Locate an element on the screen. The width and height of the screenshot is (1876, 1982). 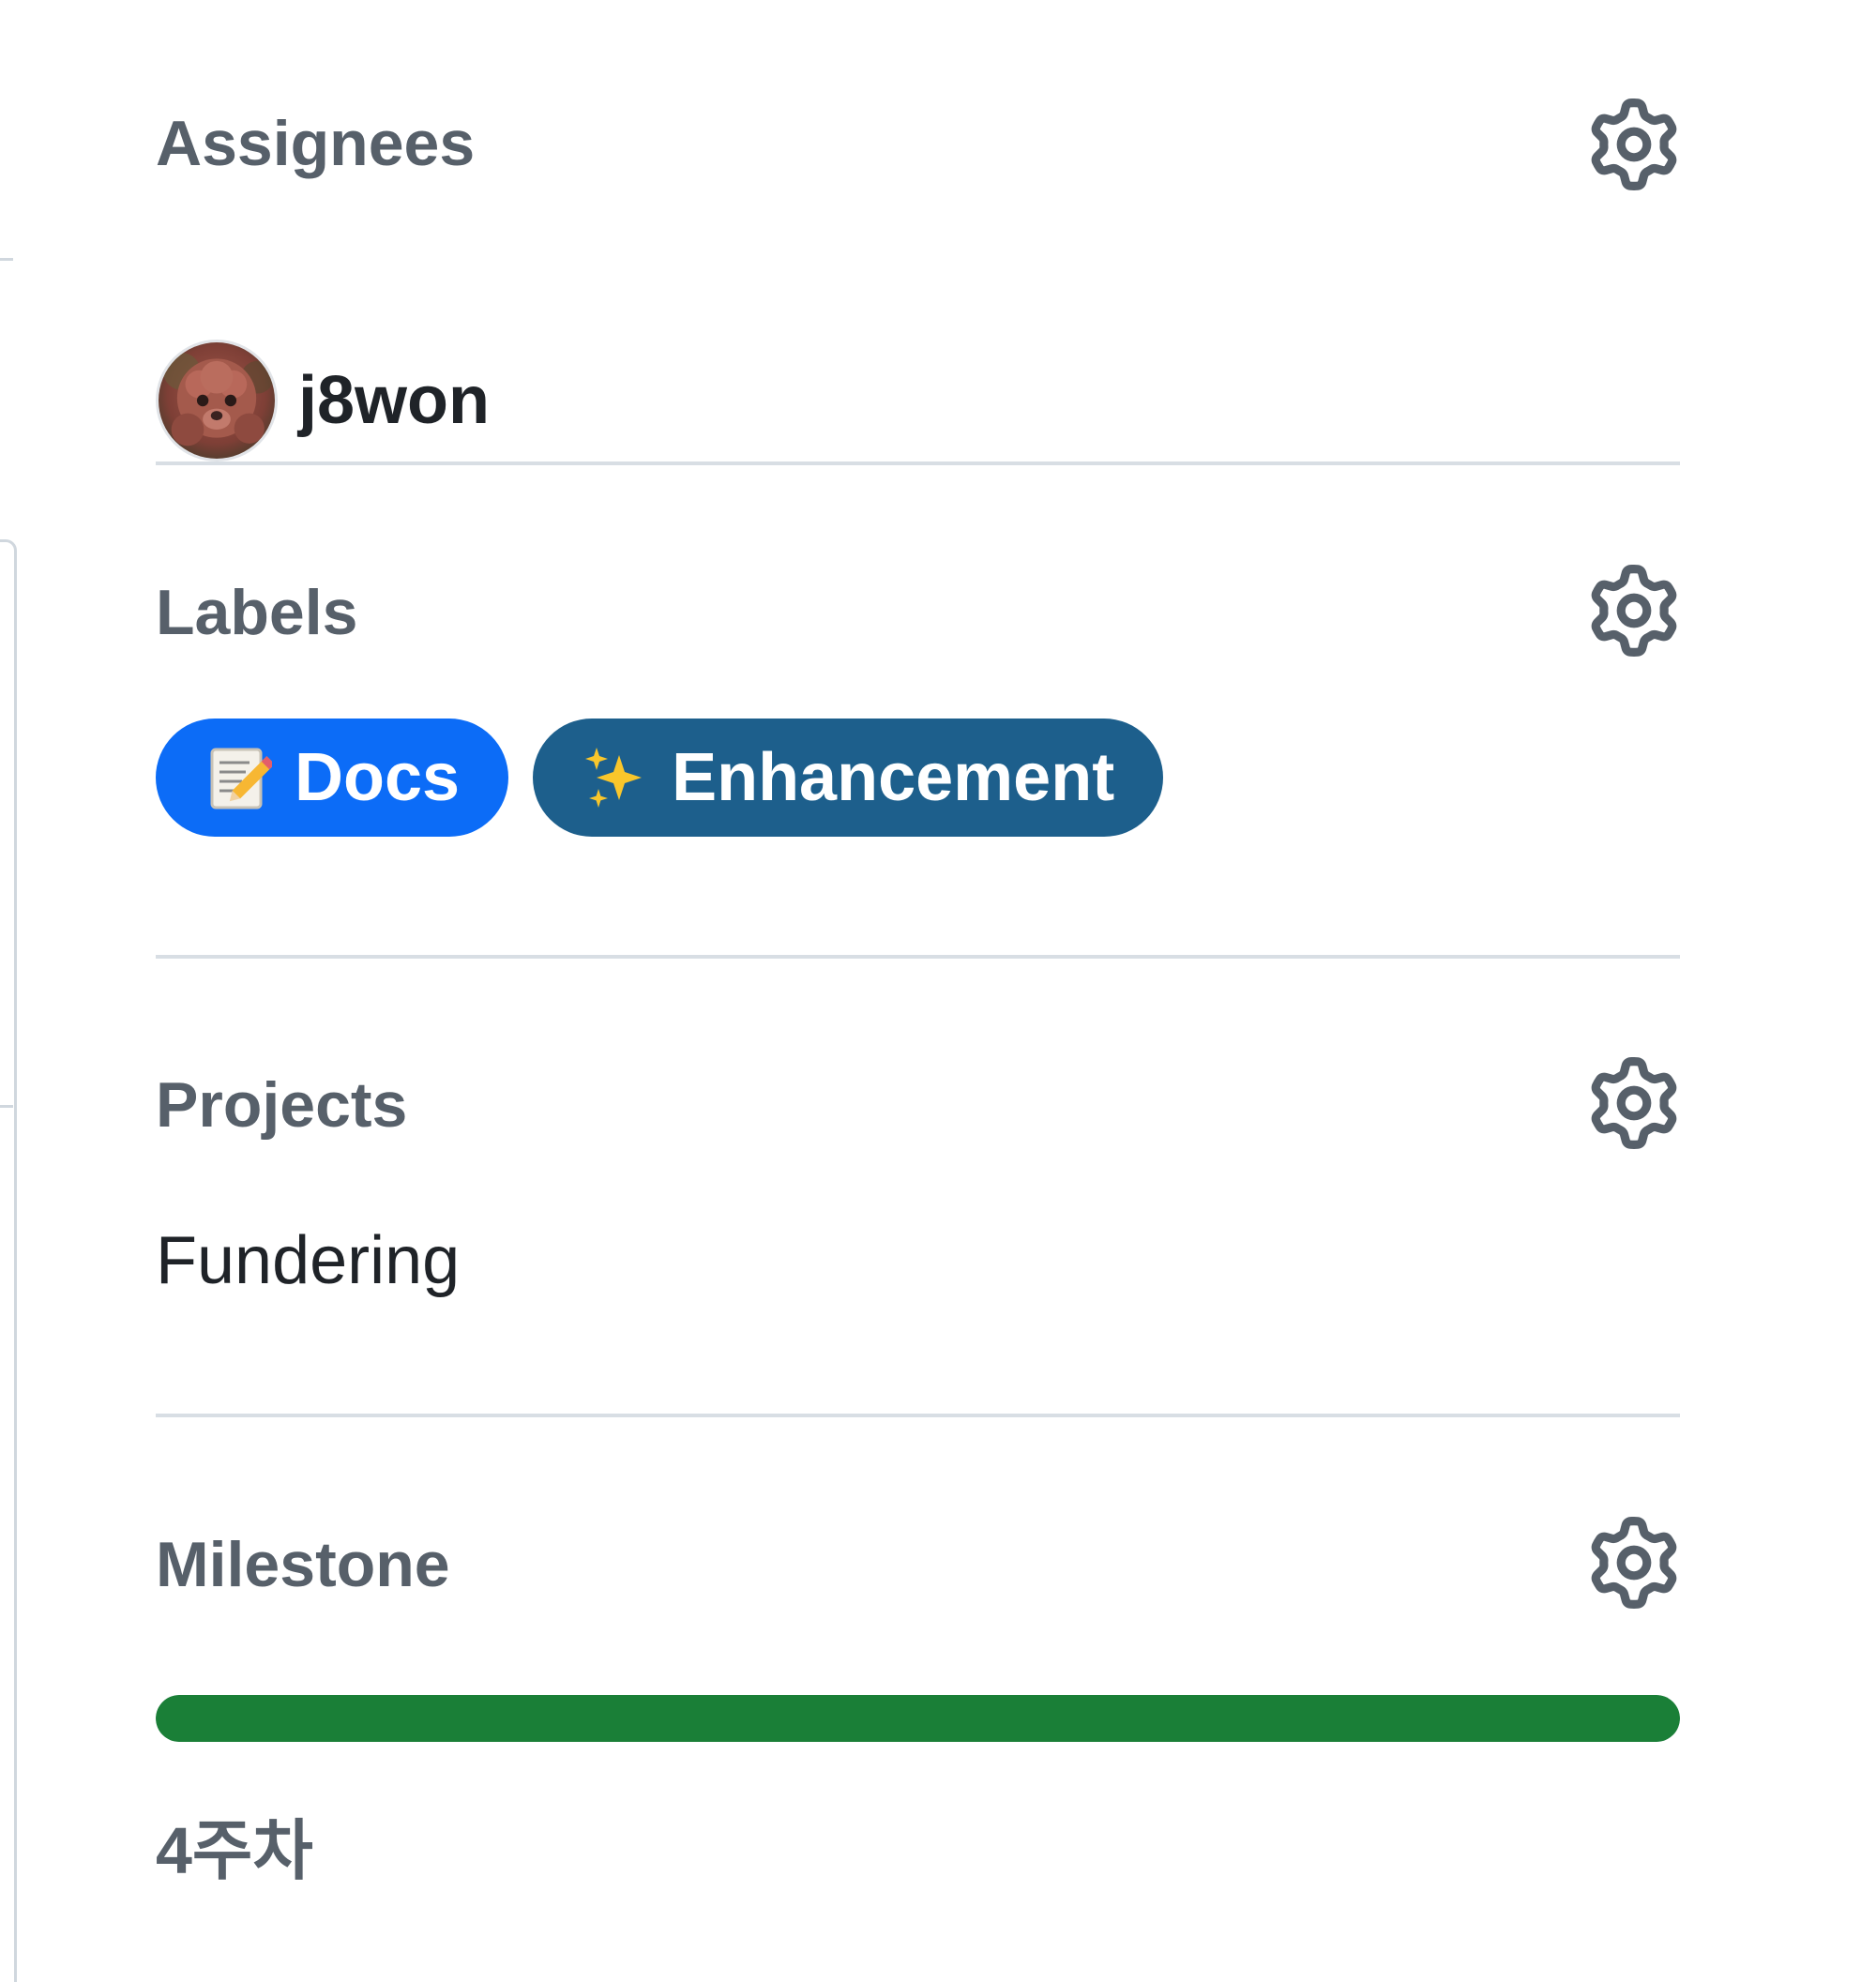
sparkles-icon is located at coordinates (615, 777).